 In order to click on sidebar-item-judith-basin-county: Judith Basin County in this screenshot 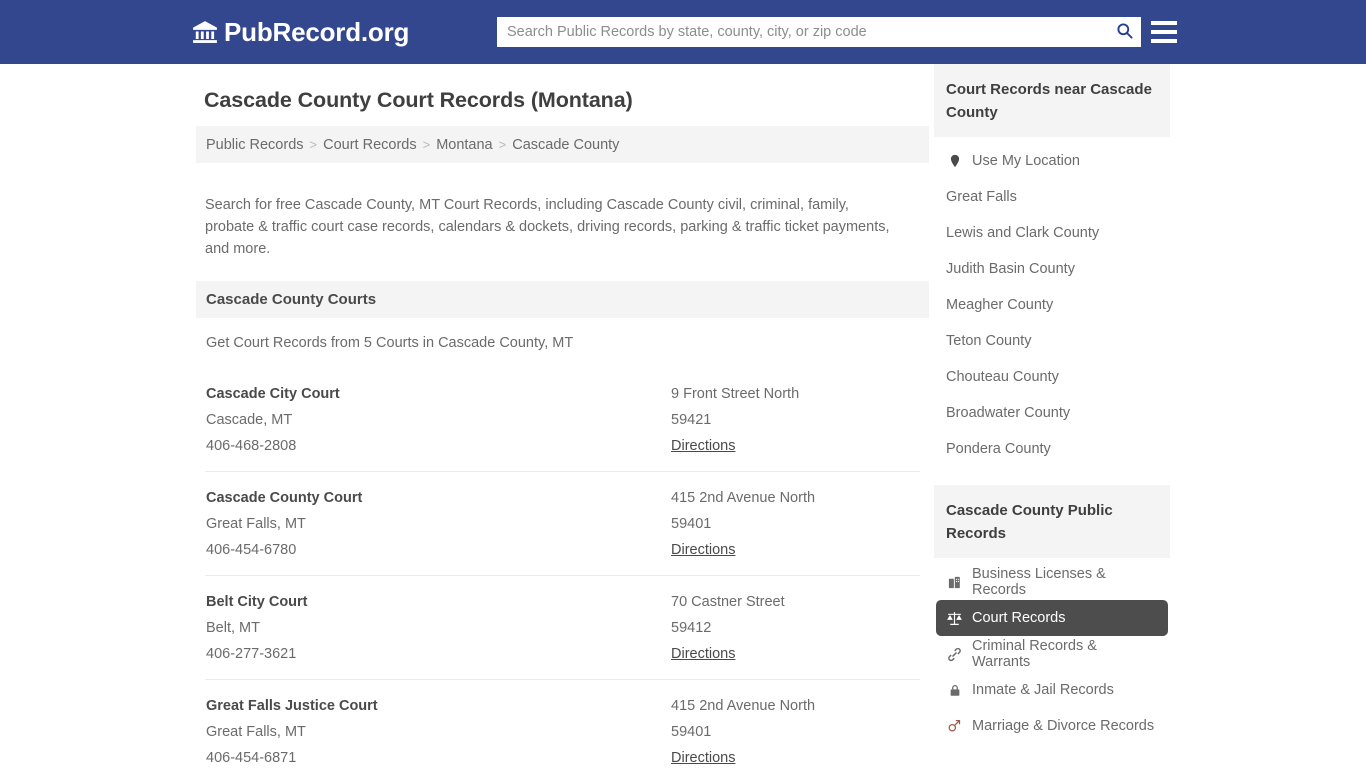, I will do `click(1052, 269)`.